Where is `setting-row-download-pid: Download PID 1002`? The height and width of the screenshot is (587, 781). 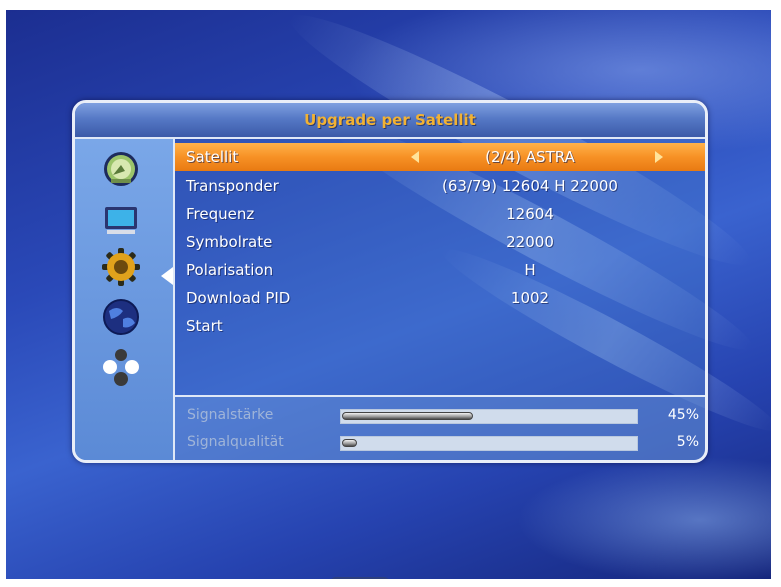
setting-row-download-pid: Download PID 1002 is located at coordinates (440, 298).